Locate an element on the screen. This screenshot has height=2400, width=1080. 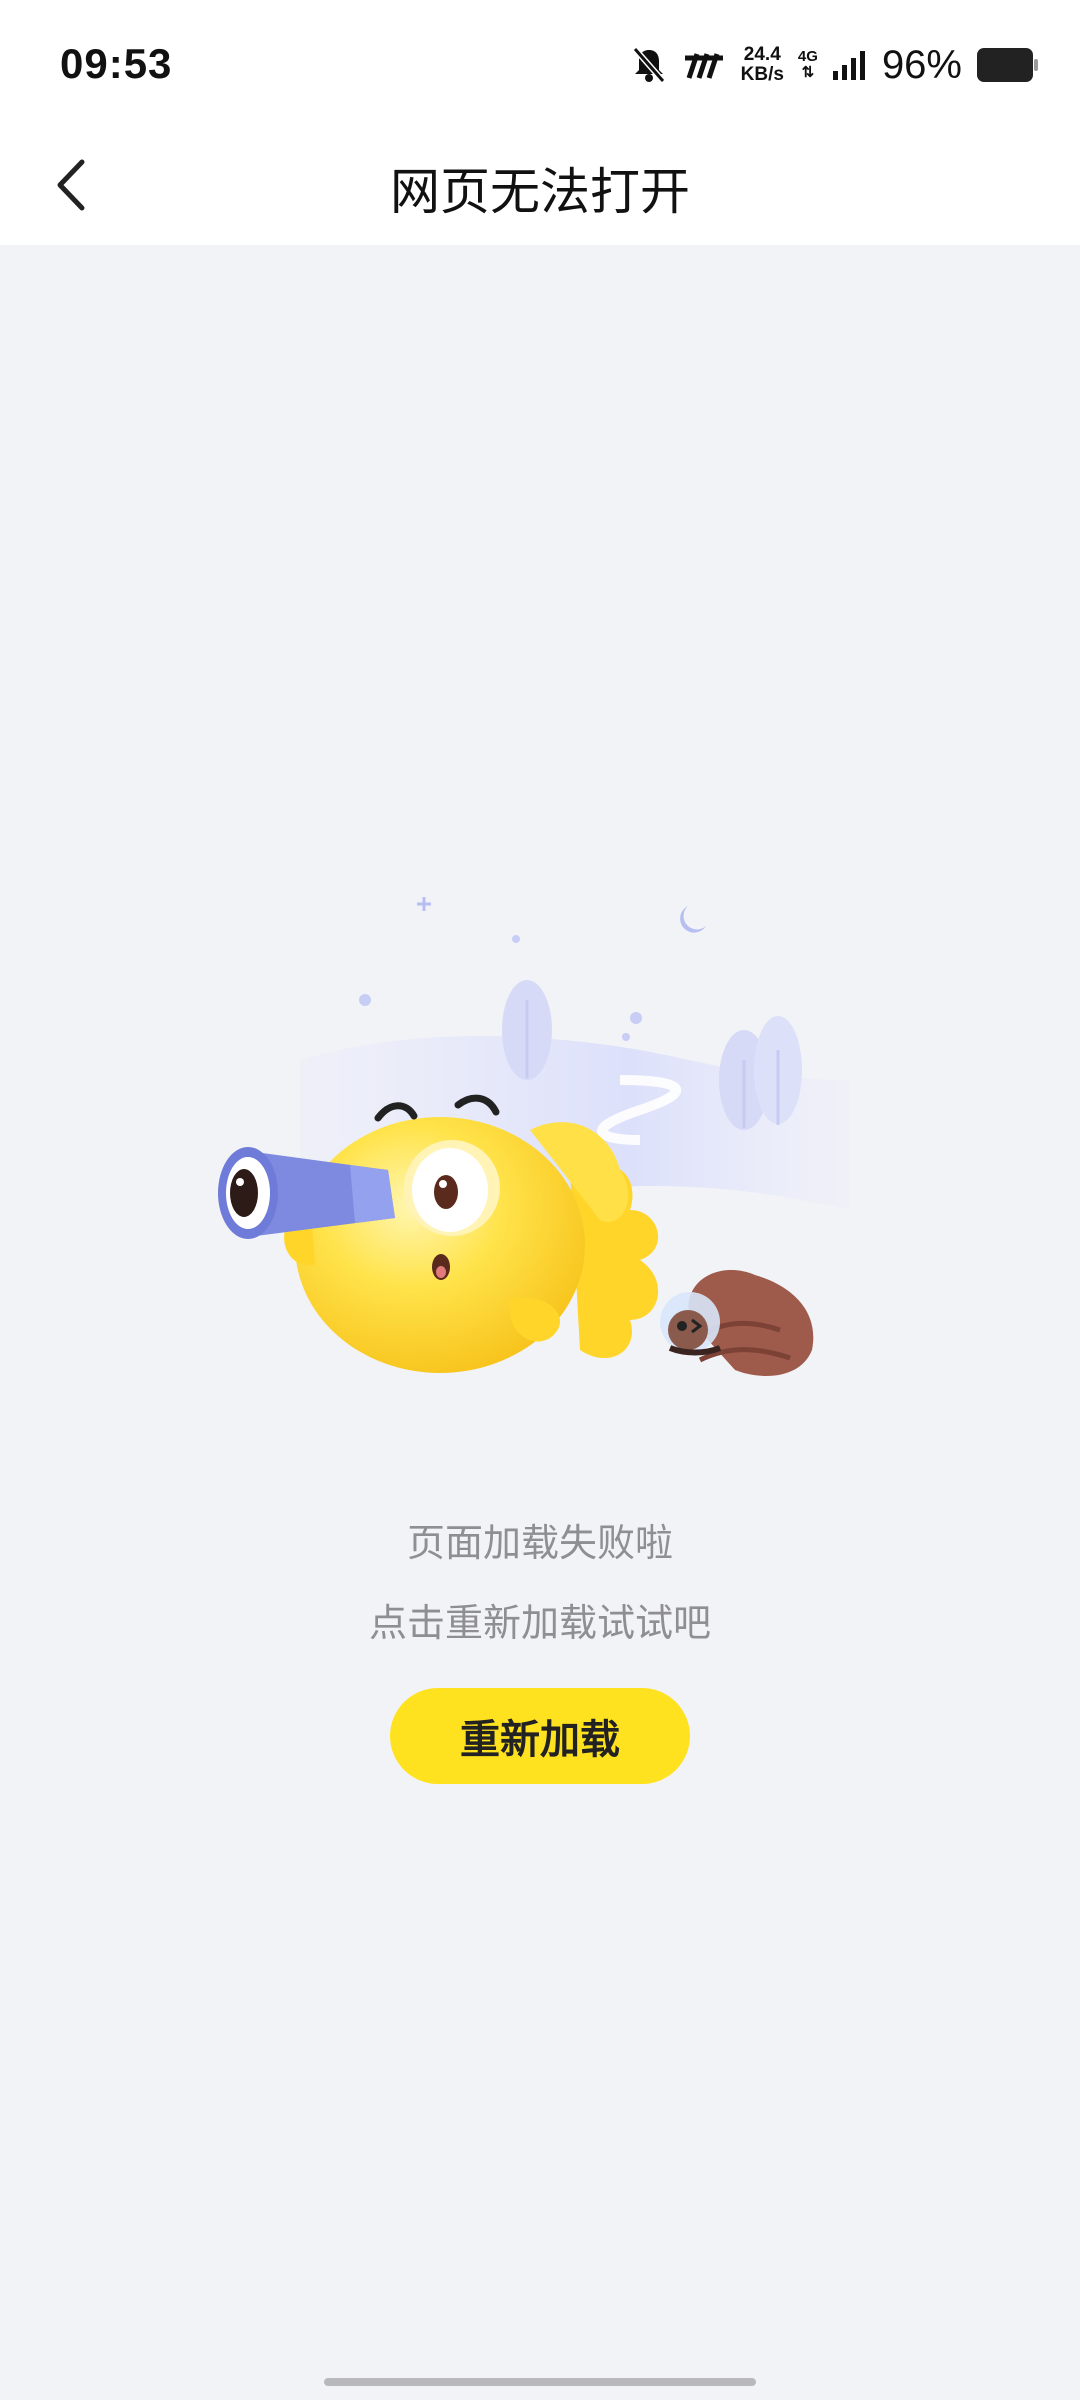
sparkle-icon is located at coordinates (500, 969).